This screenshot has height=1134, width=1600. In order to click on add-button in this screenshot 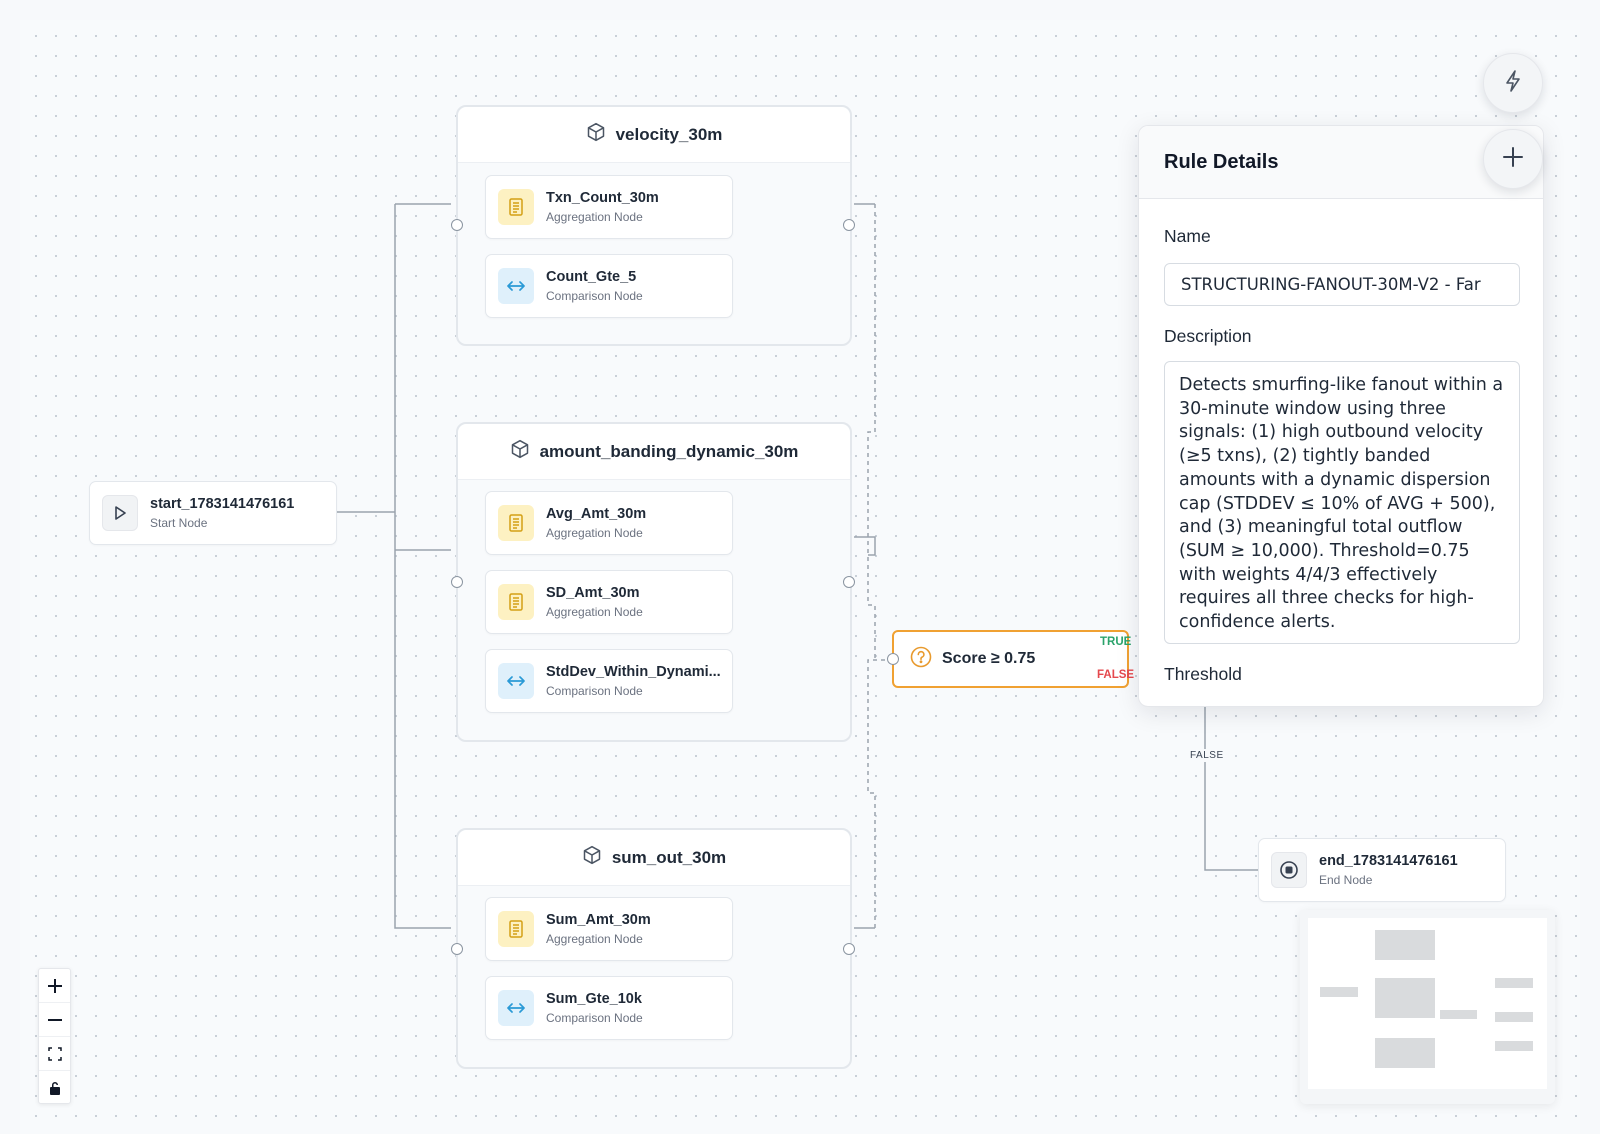, I will do `click(1513, 159)`.